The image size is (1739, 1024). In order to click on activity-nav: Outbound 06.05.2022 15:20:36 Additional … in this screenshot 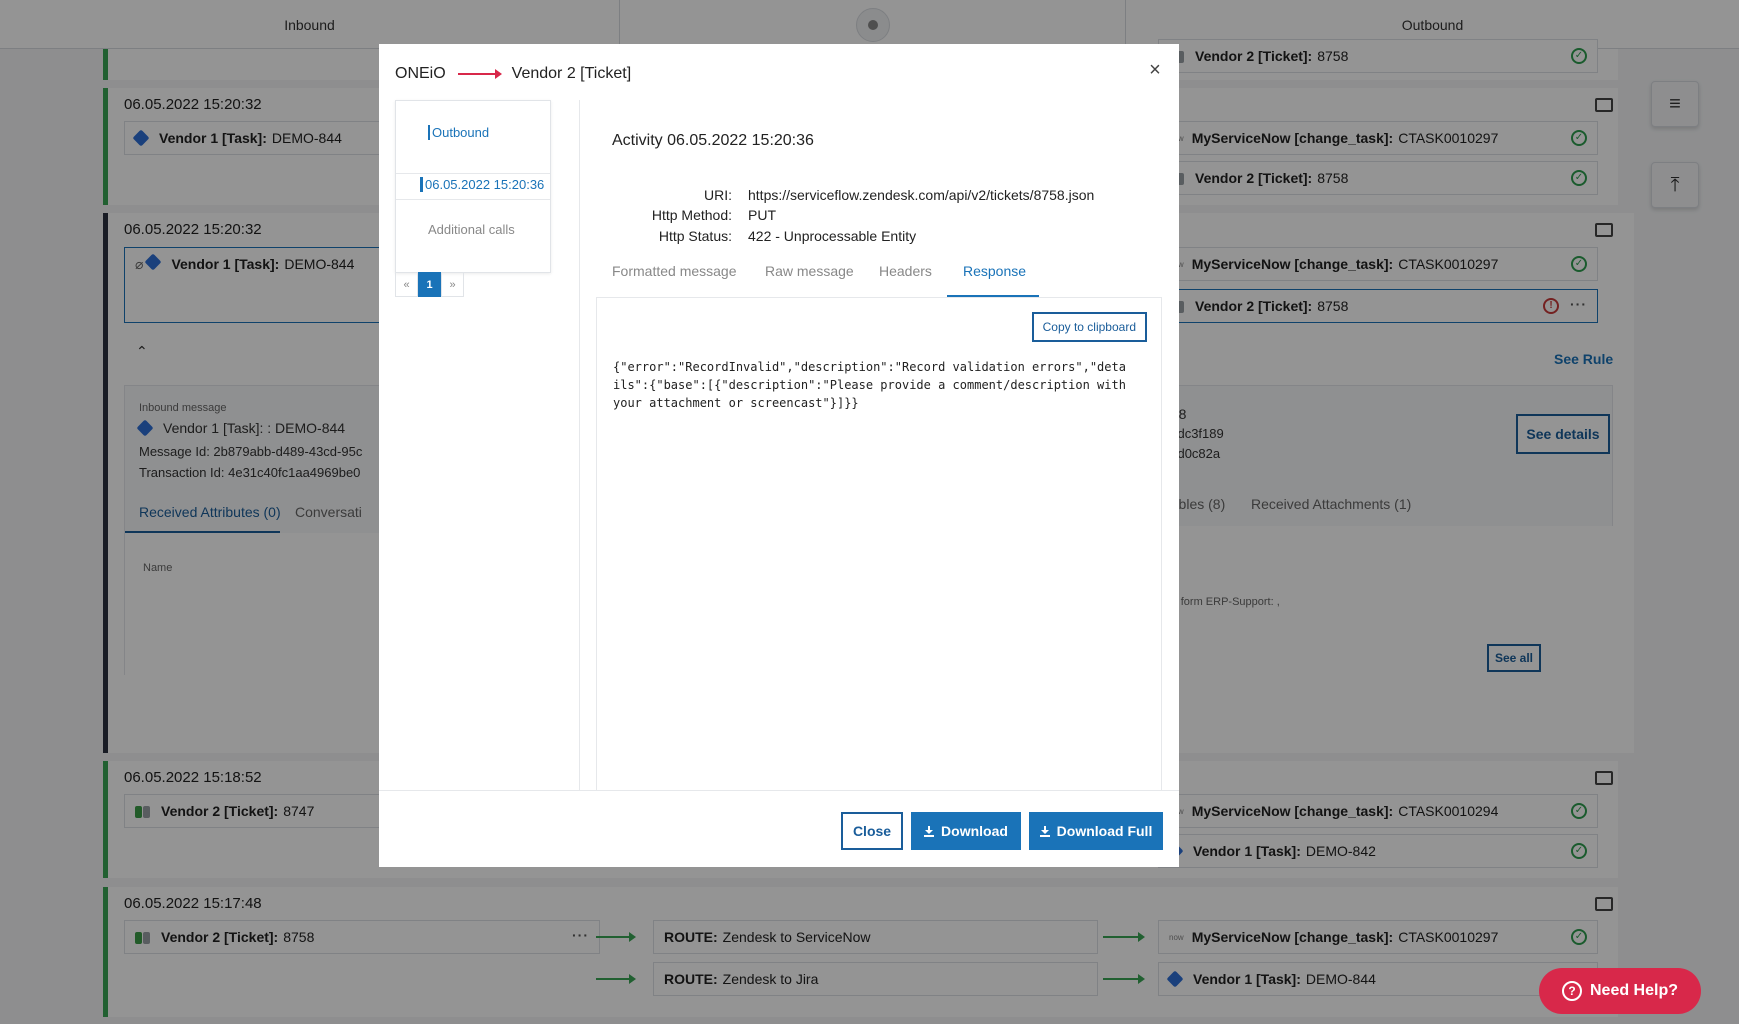, I will do `click(473, 186)`.